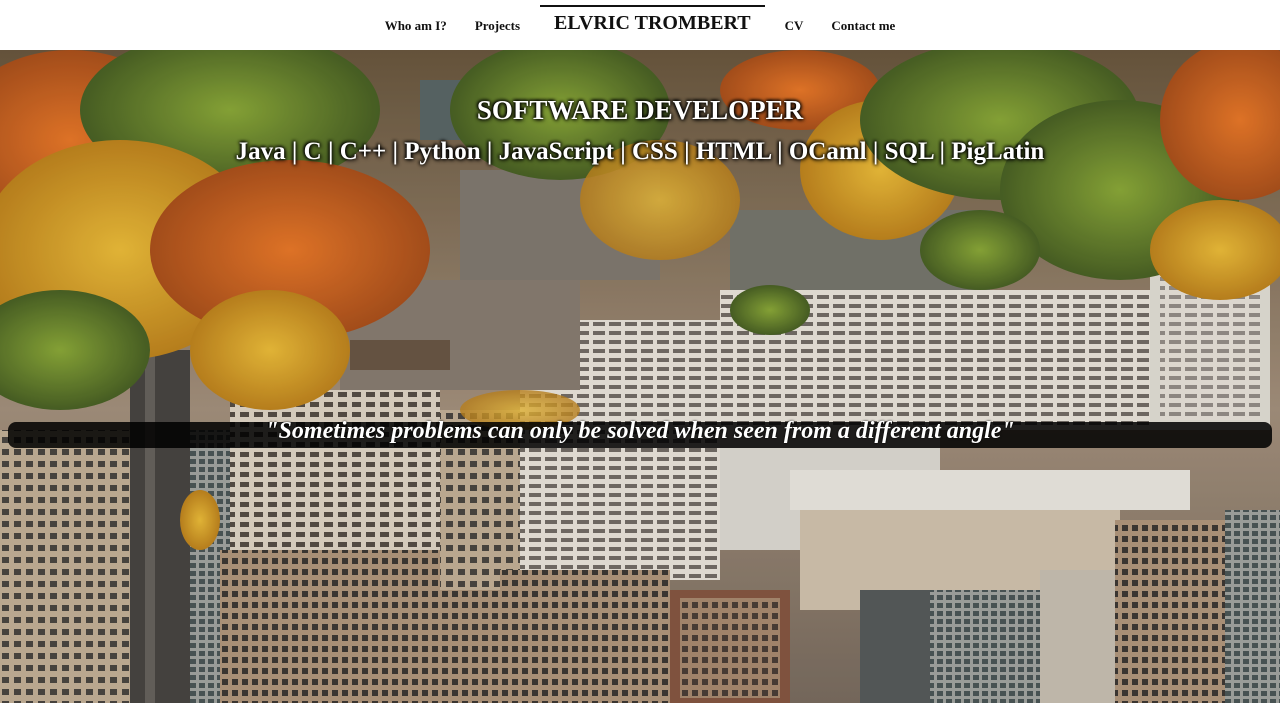 This screenshot has width=1280, height=703. Describe the element at coordinates (416, 25) in the screenshot. I see `nav-link-who-am-i: Who am I?` at that location.